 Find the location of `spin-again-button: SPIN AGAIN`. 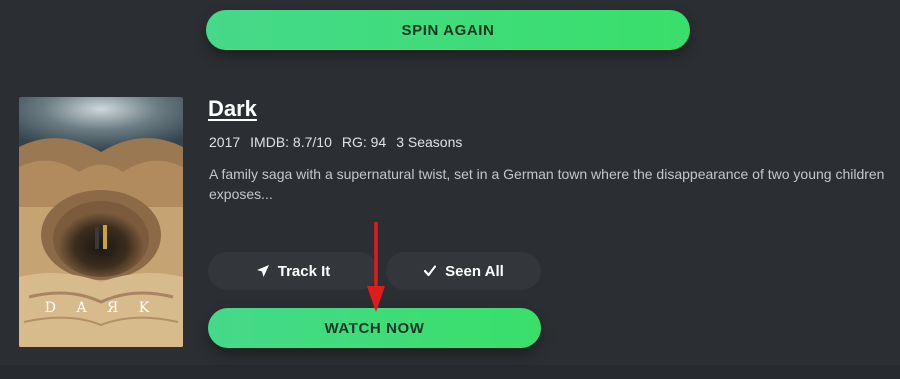

spin-again-button: SPIN AGAIN is located at coordinates (448, 30).